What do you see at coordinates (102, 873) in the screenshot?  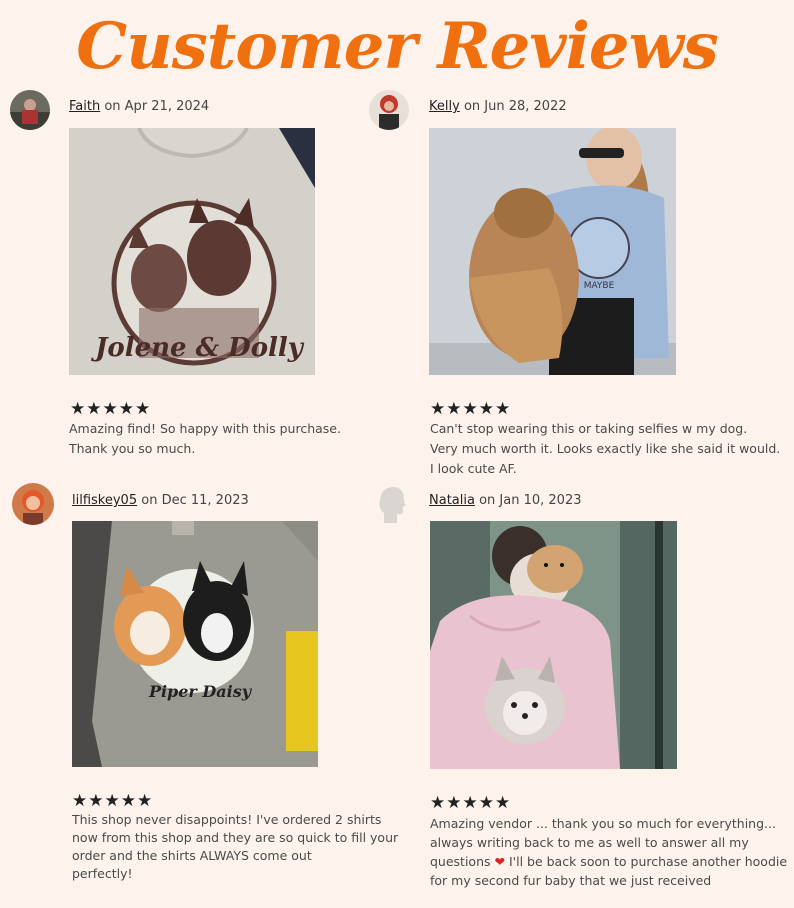 I see `review-text-line: perfectly!` at bounding box center [102, 873].